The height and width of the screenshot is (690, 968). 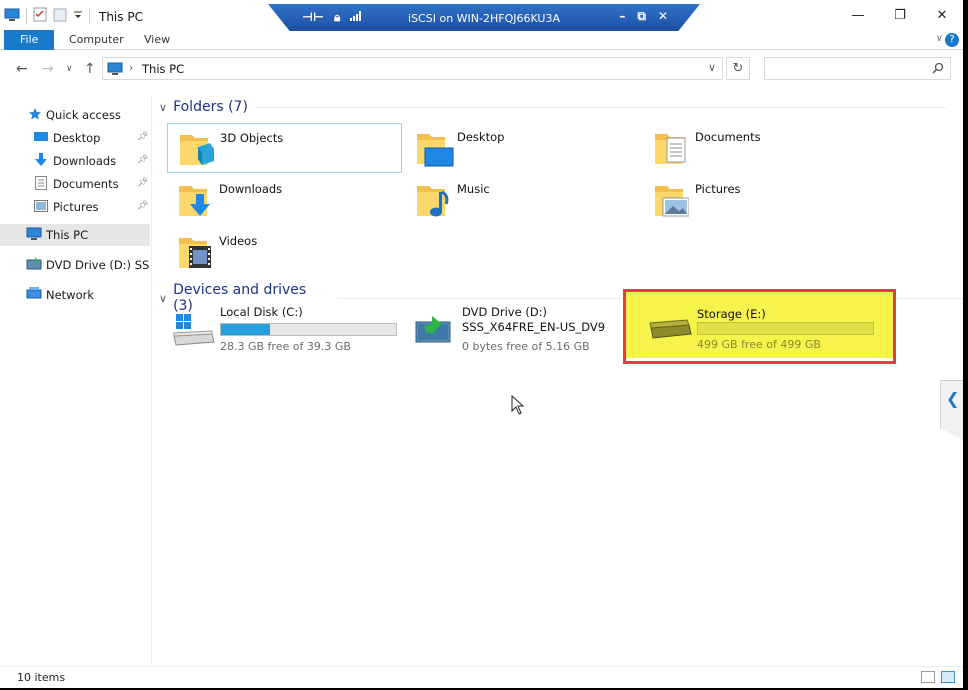 I want to click on folder-tile-pictures: Pictures, so click(x=760, y=200).